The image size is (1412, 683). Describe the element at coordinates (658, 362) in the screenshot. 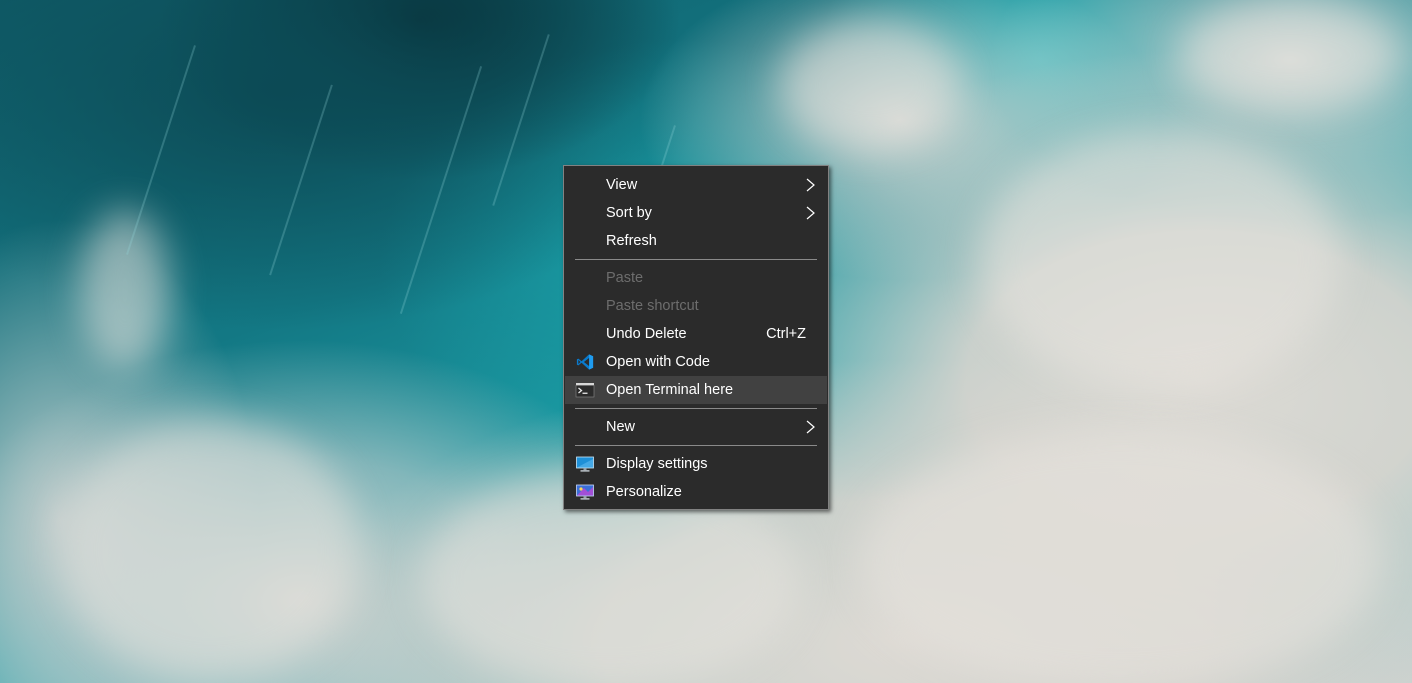

I see `menu-item-label: Open with Code` at that location.